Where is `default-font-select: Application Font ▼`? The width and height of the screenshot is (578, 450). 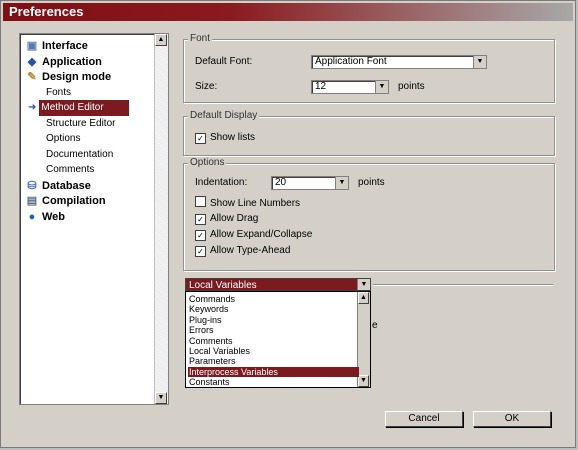 default-font-select: Application Font ▼ is located at coordinates (399, 62).